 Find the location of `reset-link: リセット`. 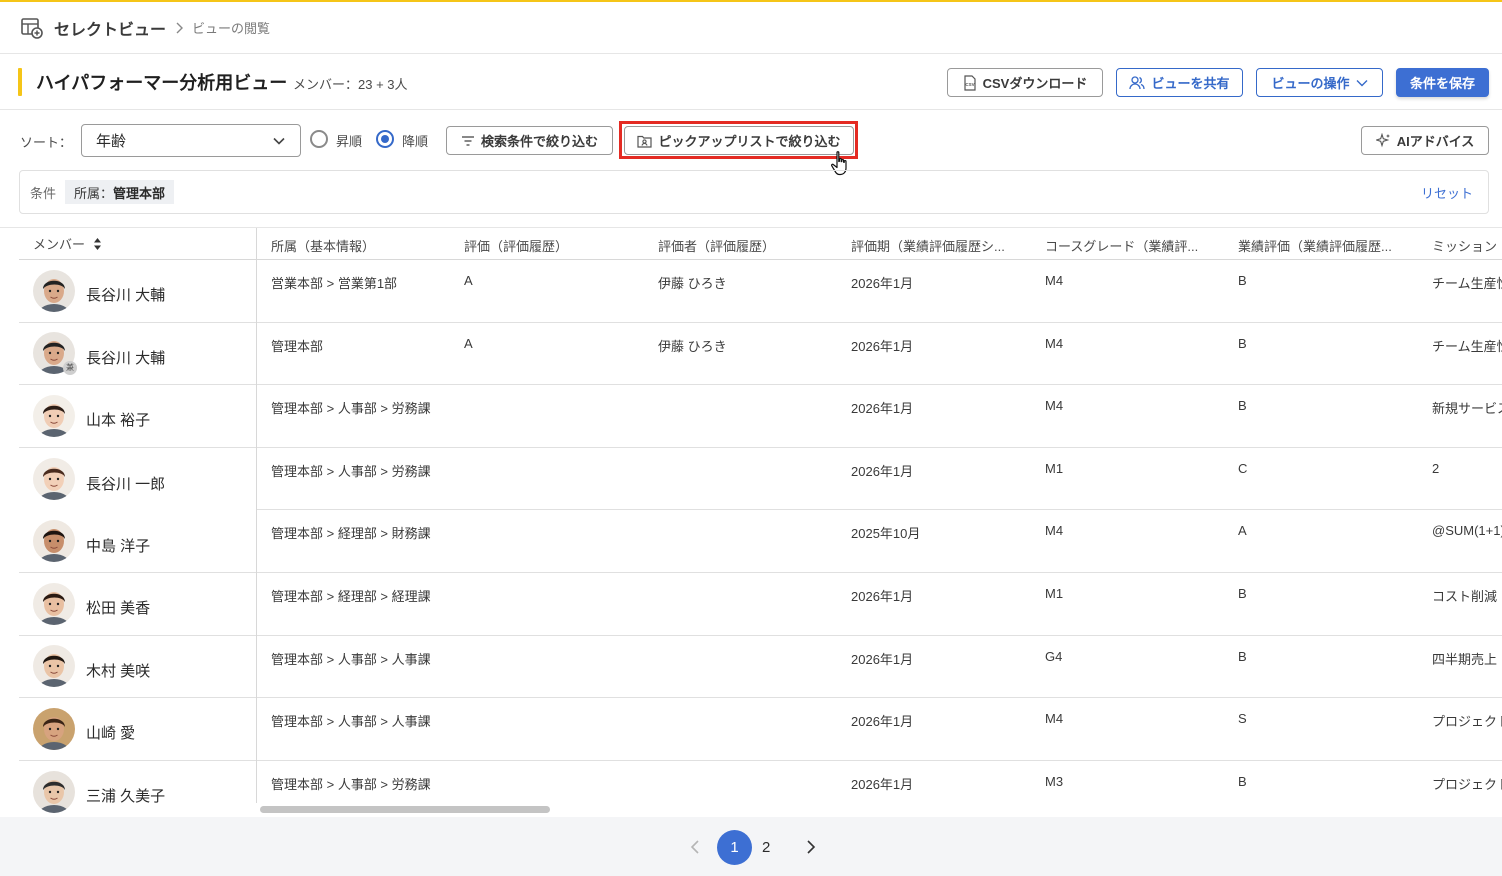

reset-link: リセット is located at coordinates (1447, 192).